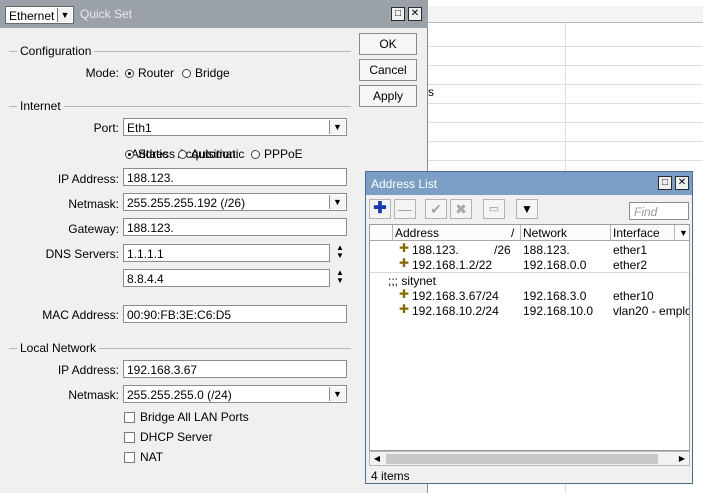  Describe the element at coordinates (153, 154) in the screenshot. I see `radio-label: Static` at that location.